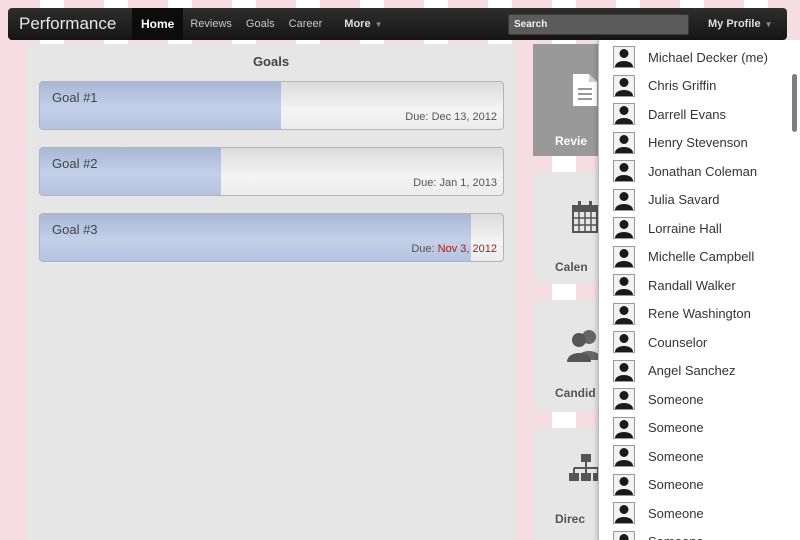 This screenshot has height=540, width=800. I want to click on profile-menu-item-name: Michelle Campbell, so click(701, 257).